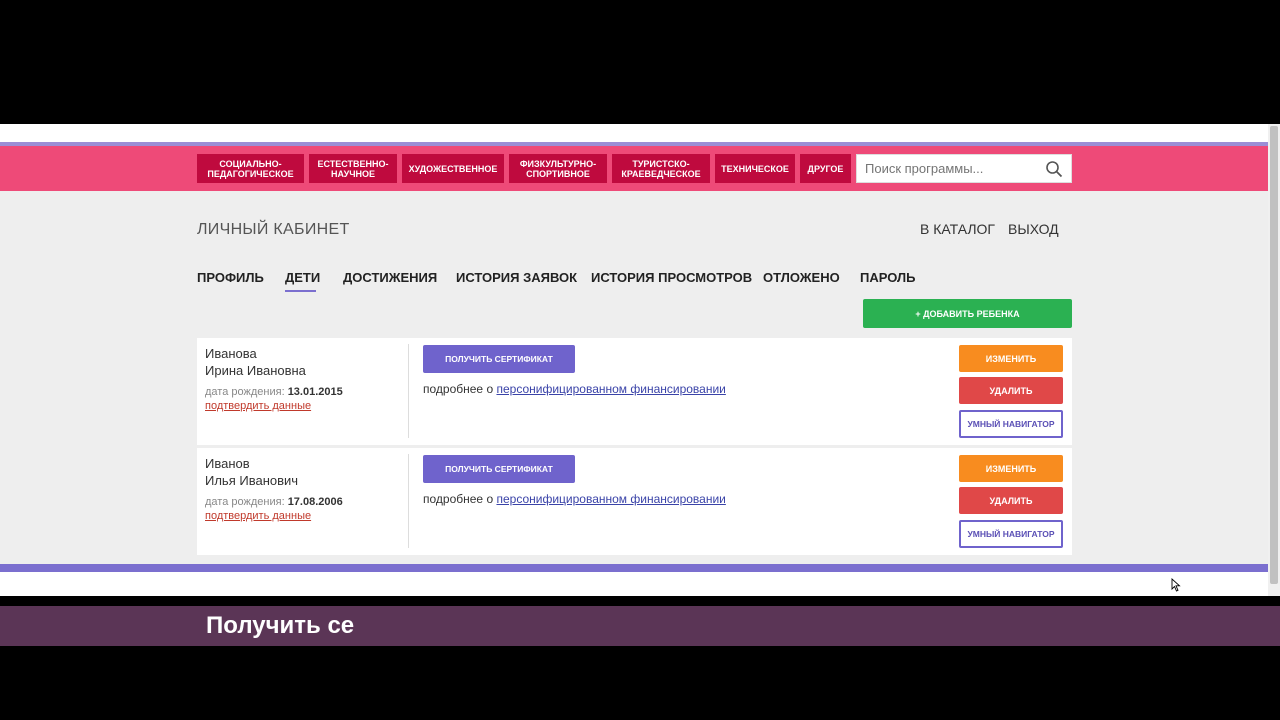 The image size is (1280, 720). Describe the element at coordinates (755, 168) in the screenshot. I see `category-technical: Техническое` at that location.